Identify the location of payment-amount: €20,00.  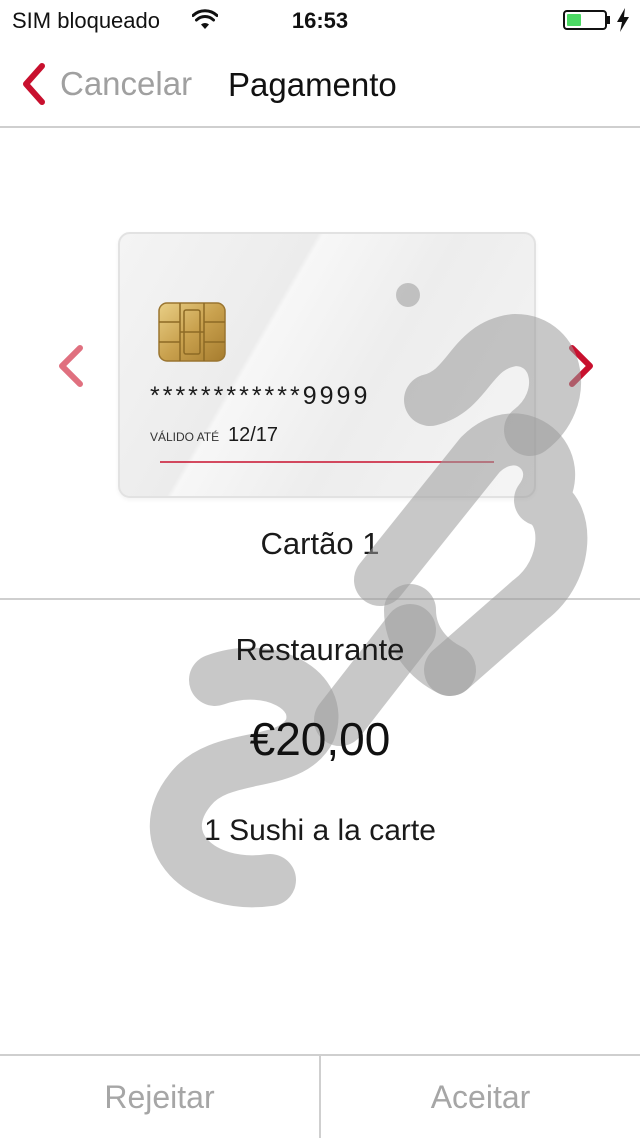
(320, 739).